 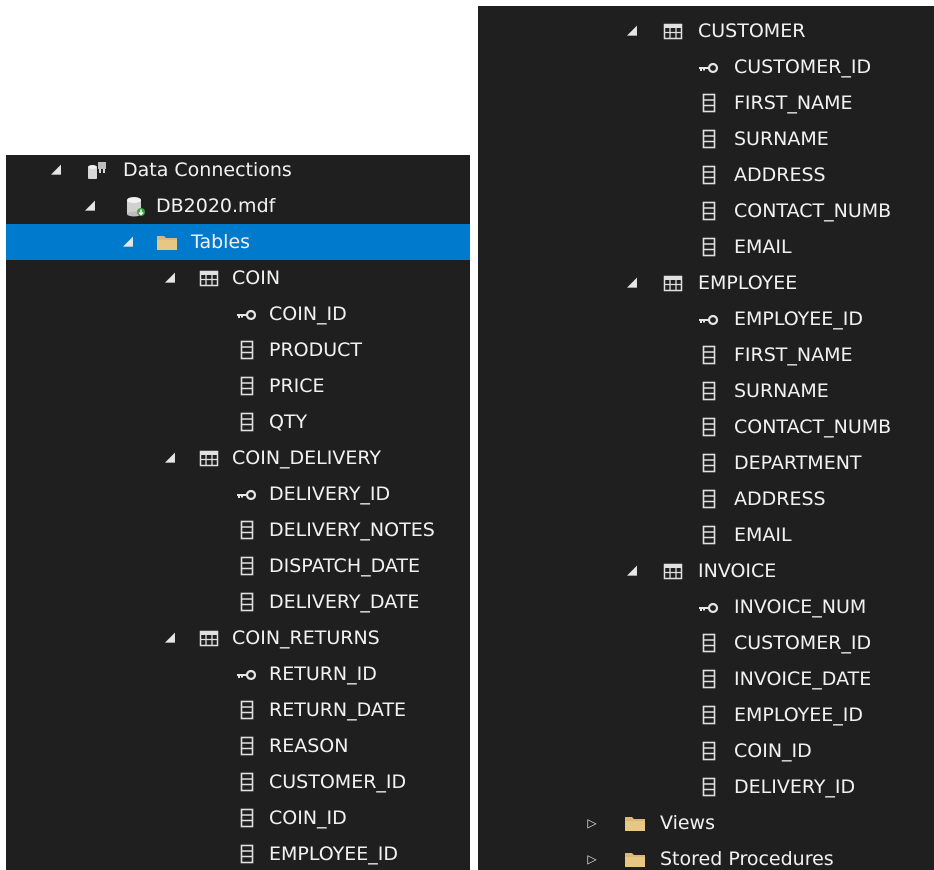 What do you see at coordinates (238, 566) in the screenshot?
I see `tree-item-column: DISPATCH_DATE` at bounding box center [238, 566].